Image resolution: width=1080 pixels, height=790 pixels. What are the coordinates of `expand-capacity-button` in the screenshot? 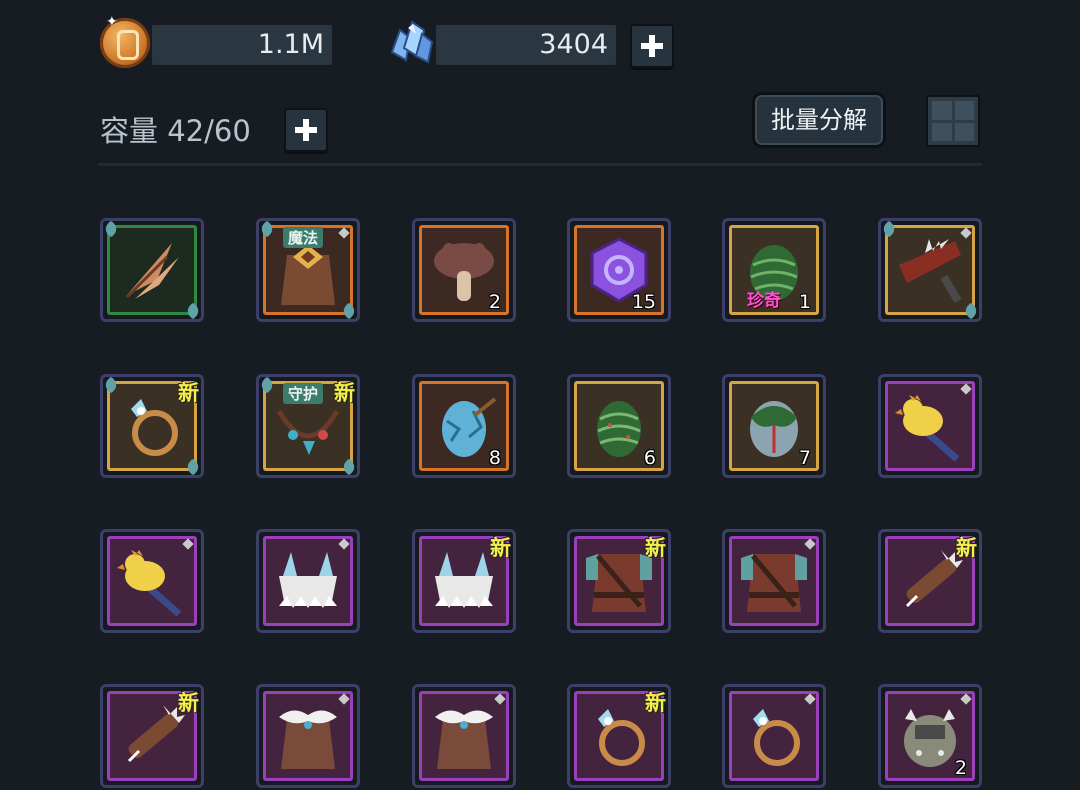 It's located at (306, 130).